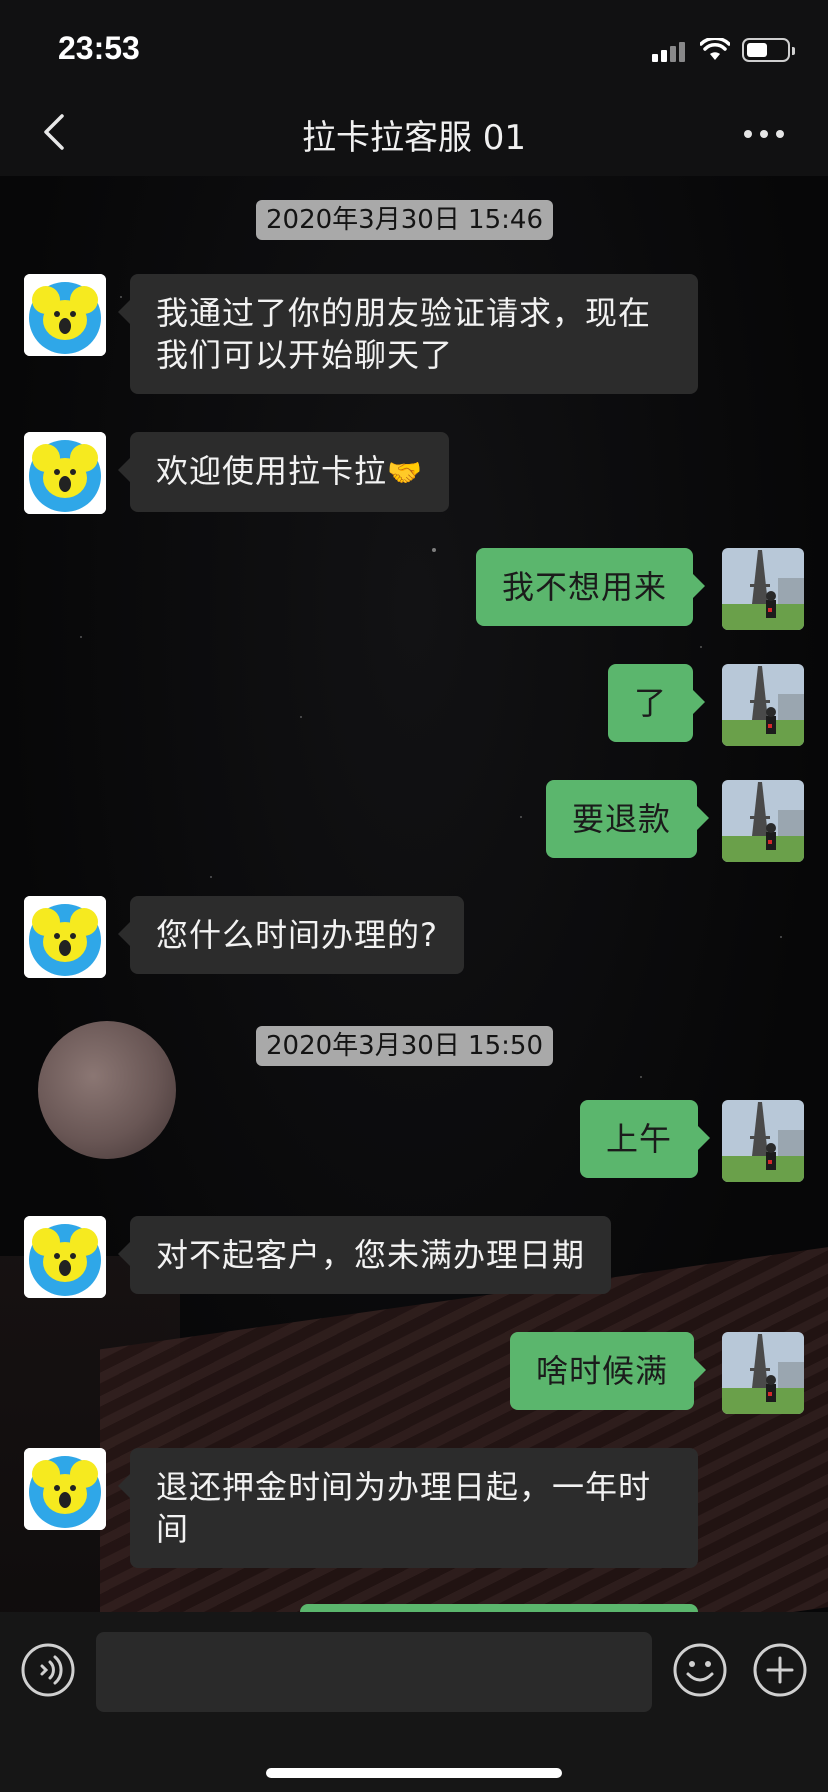  I want to click on message-bubble: 欢迎使用拉卡拉🤝, so click(283, 472).